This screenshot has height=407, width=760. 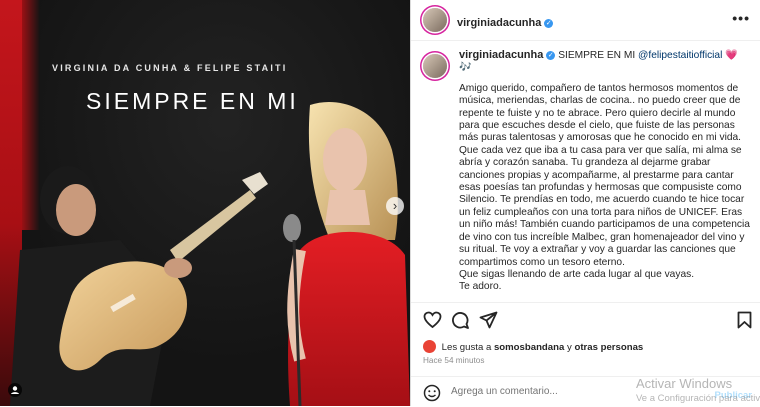 What do you see at coordinates (501, 55) in the screenshot?
I see `caption-username: virginiadacunha` at bounding box center [501, 55].